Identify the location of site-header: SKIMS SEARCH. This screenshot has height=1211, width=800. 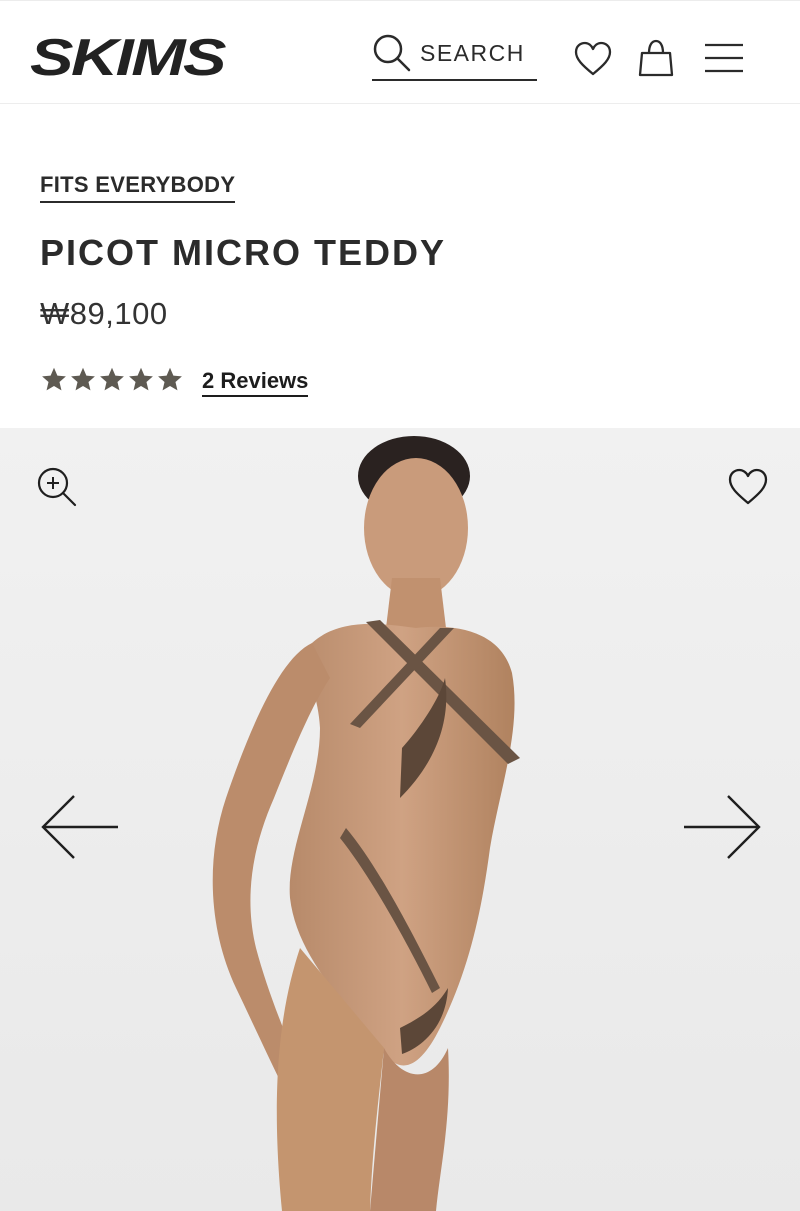
(400, 52).